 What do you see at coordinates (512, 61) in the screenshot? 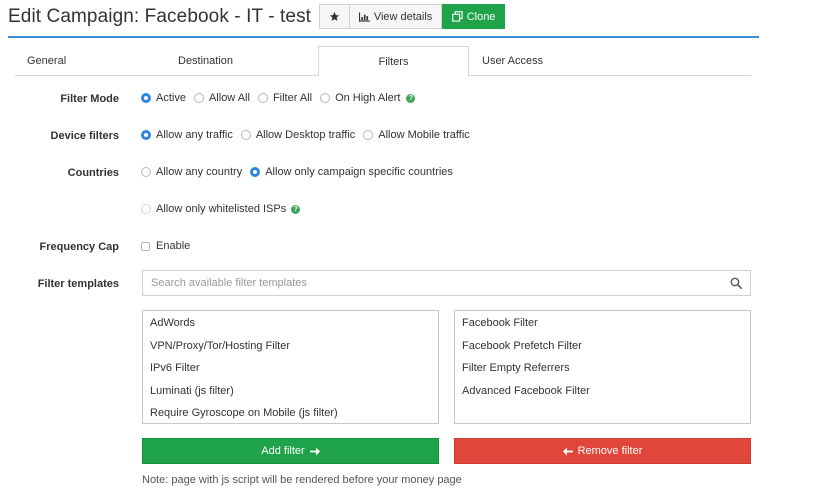
I see `tab-user-access: User Access` at bounding box center [512, 61].